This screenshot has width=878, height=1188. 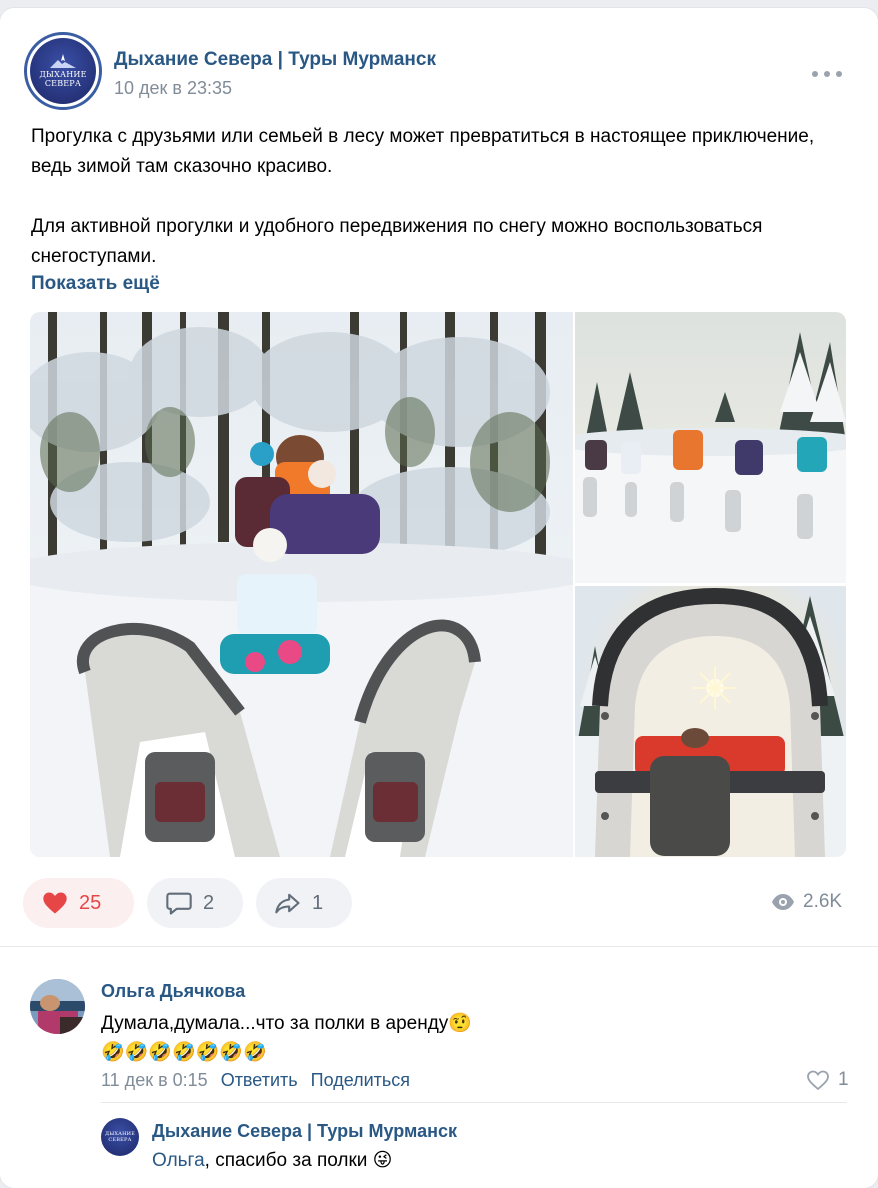 I want to click on comment-icon, so click(x=179, y=903).